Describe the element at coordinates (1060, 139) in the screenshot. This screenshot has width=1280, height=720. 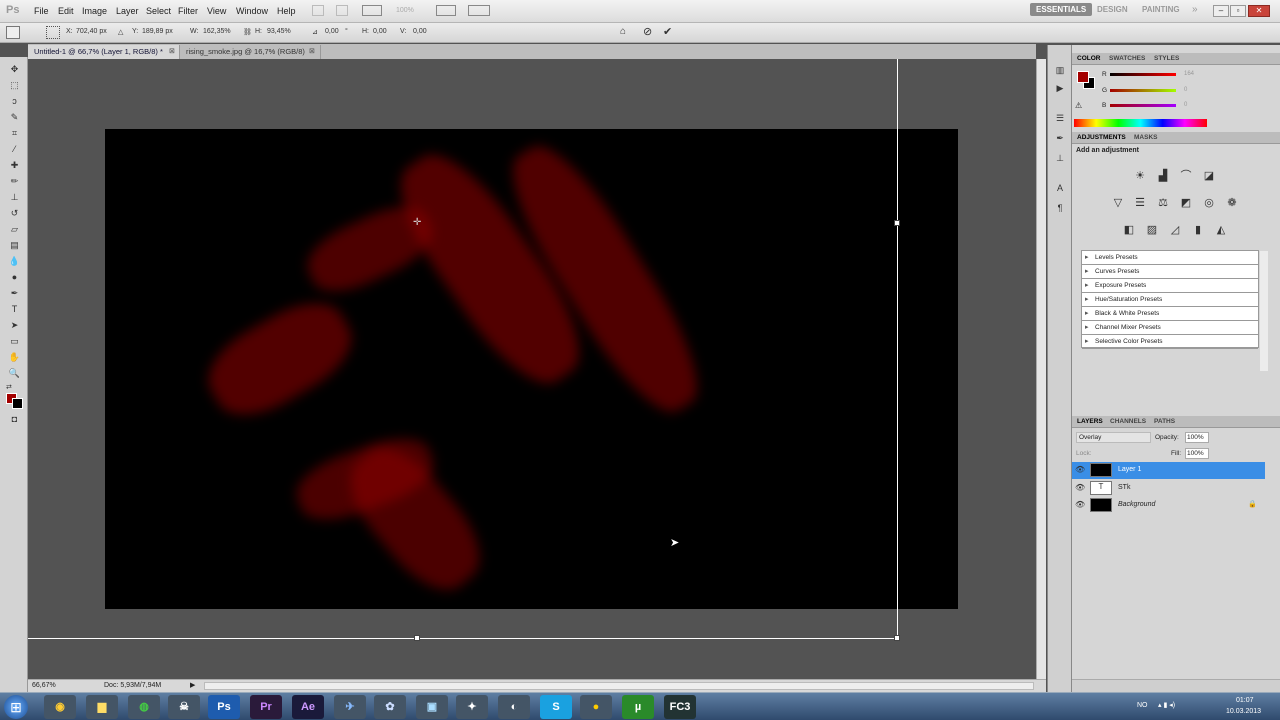
I see `brushes-panel-icon: ✒` at that location.